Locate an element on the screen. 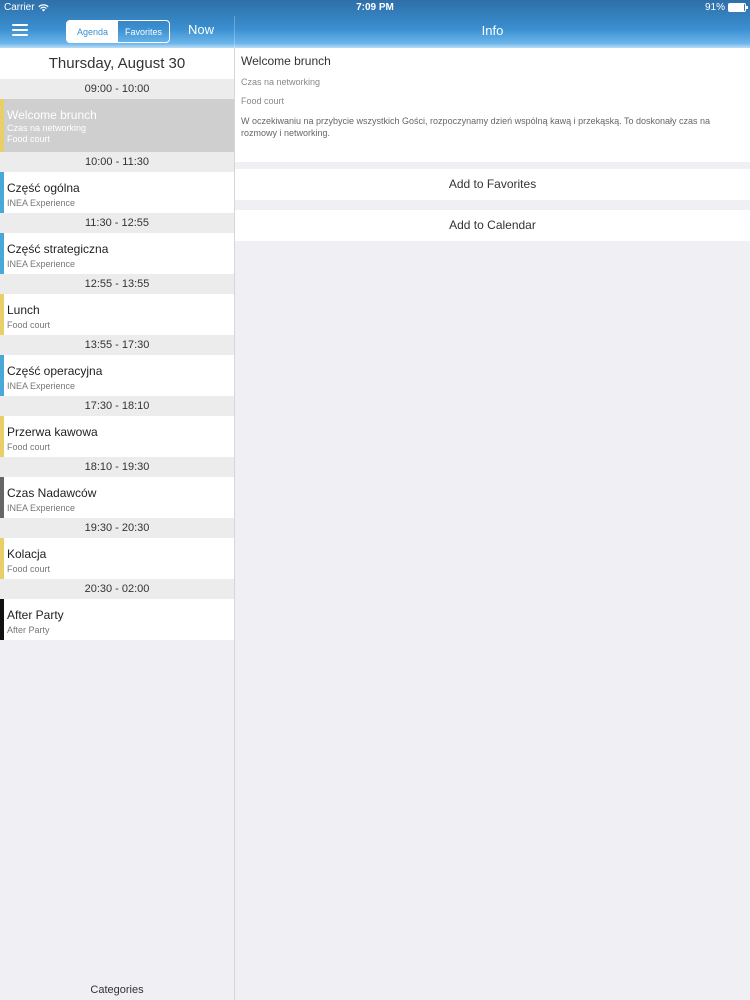 Image resolution: width=750 pixels, height=1000 pixels. battery-area: 91% is located at coordinates (726, 7).